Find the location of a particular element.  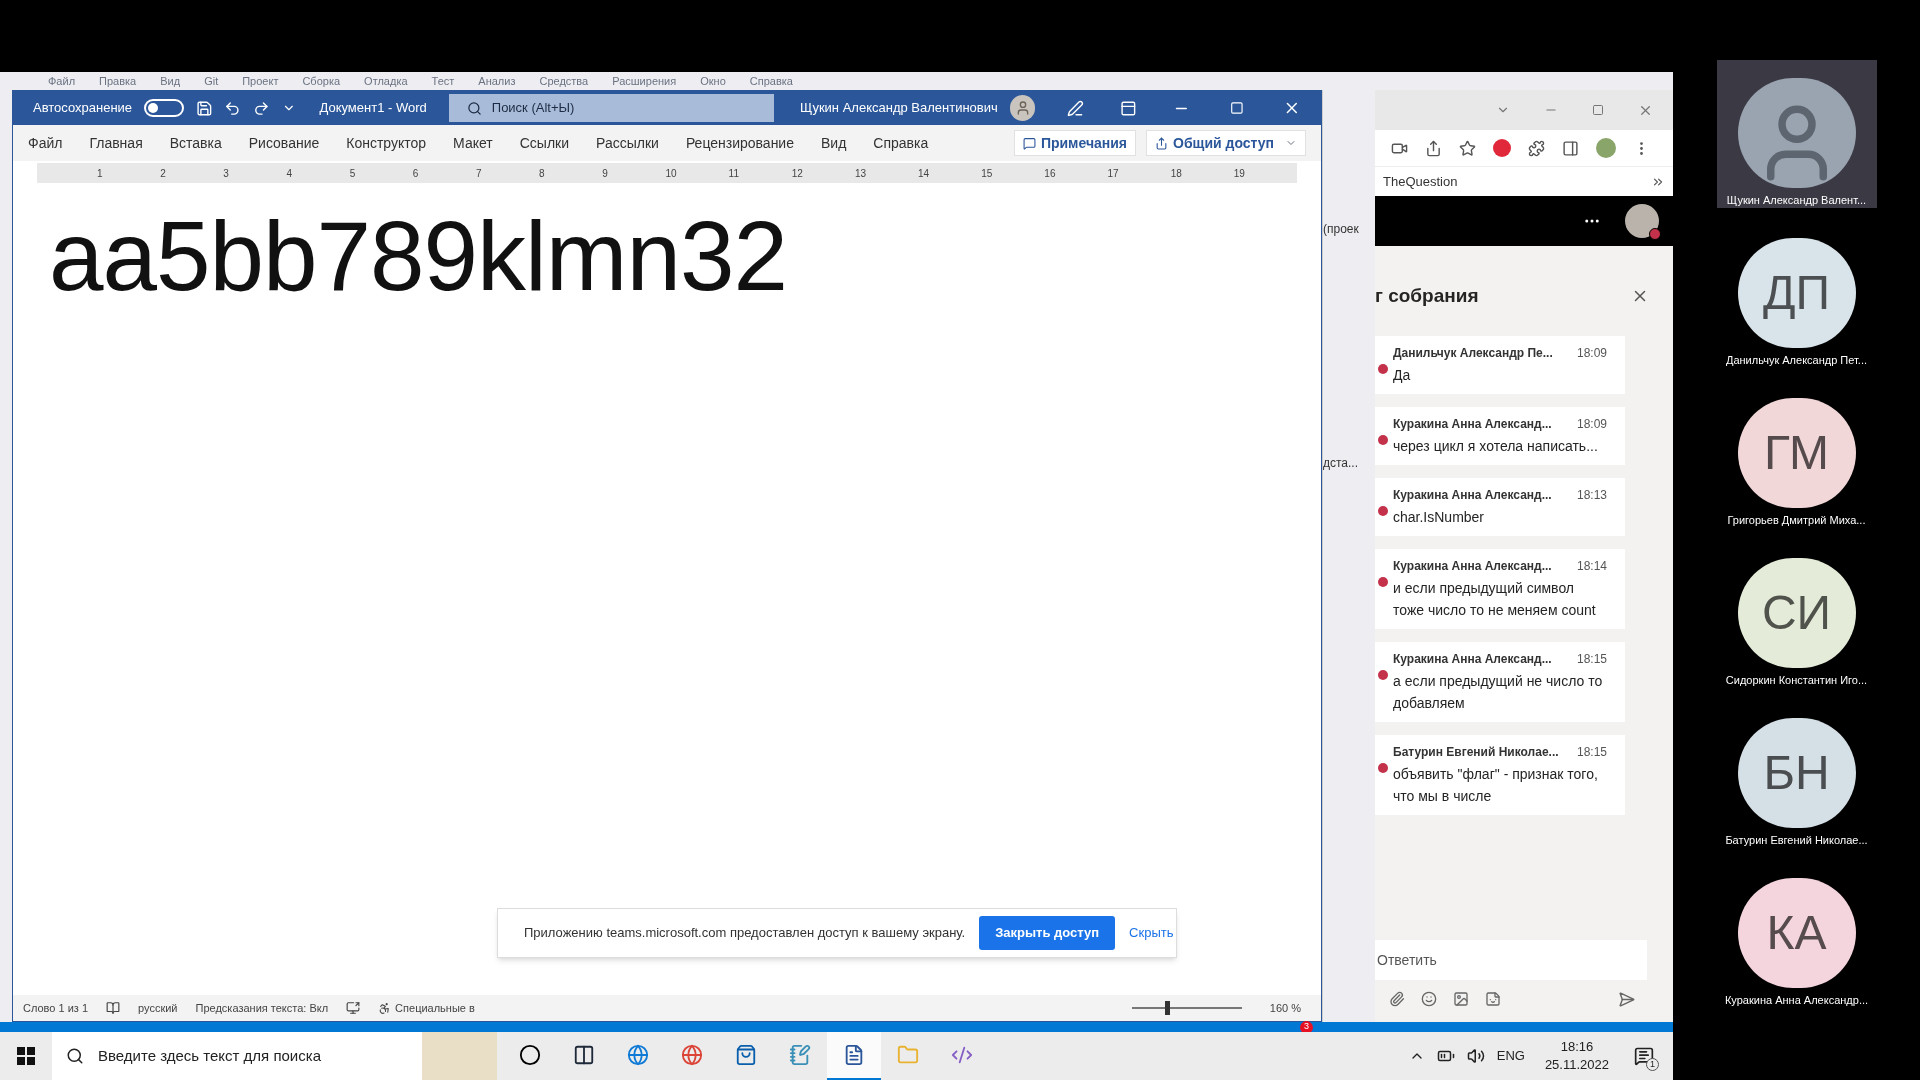

profile-avatar is located at coordinates (1606, 148).